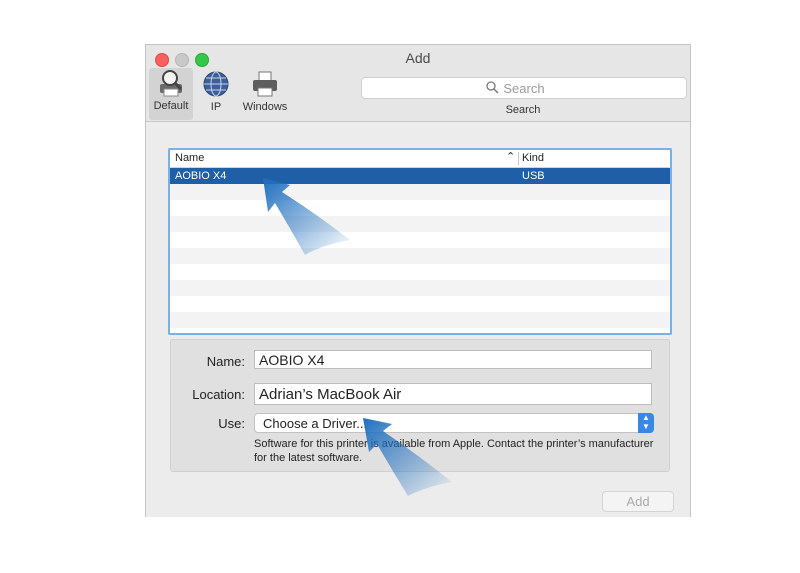 This screenshot has width=800, height=573. I want to click on list-header: Name ⌃ Kind, so click(420, 159).